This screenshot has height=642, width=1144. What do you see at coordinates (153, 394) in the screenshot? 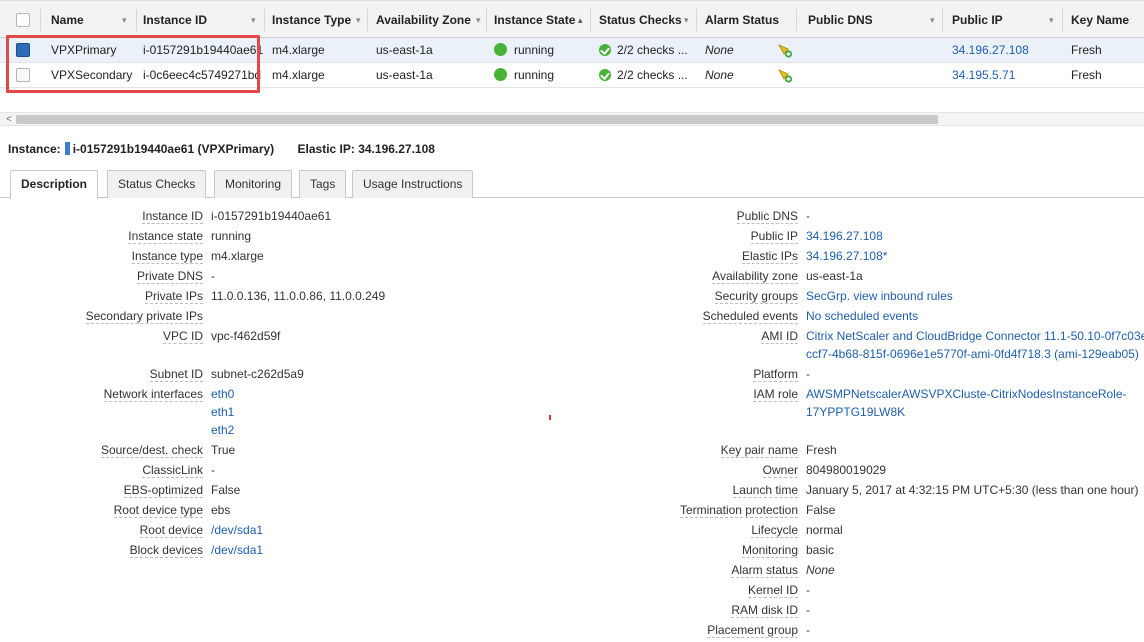
I see `field-key: Network interfaces` at bounding box center [153, 394].